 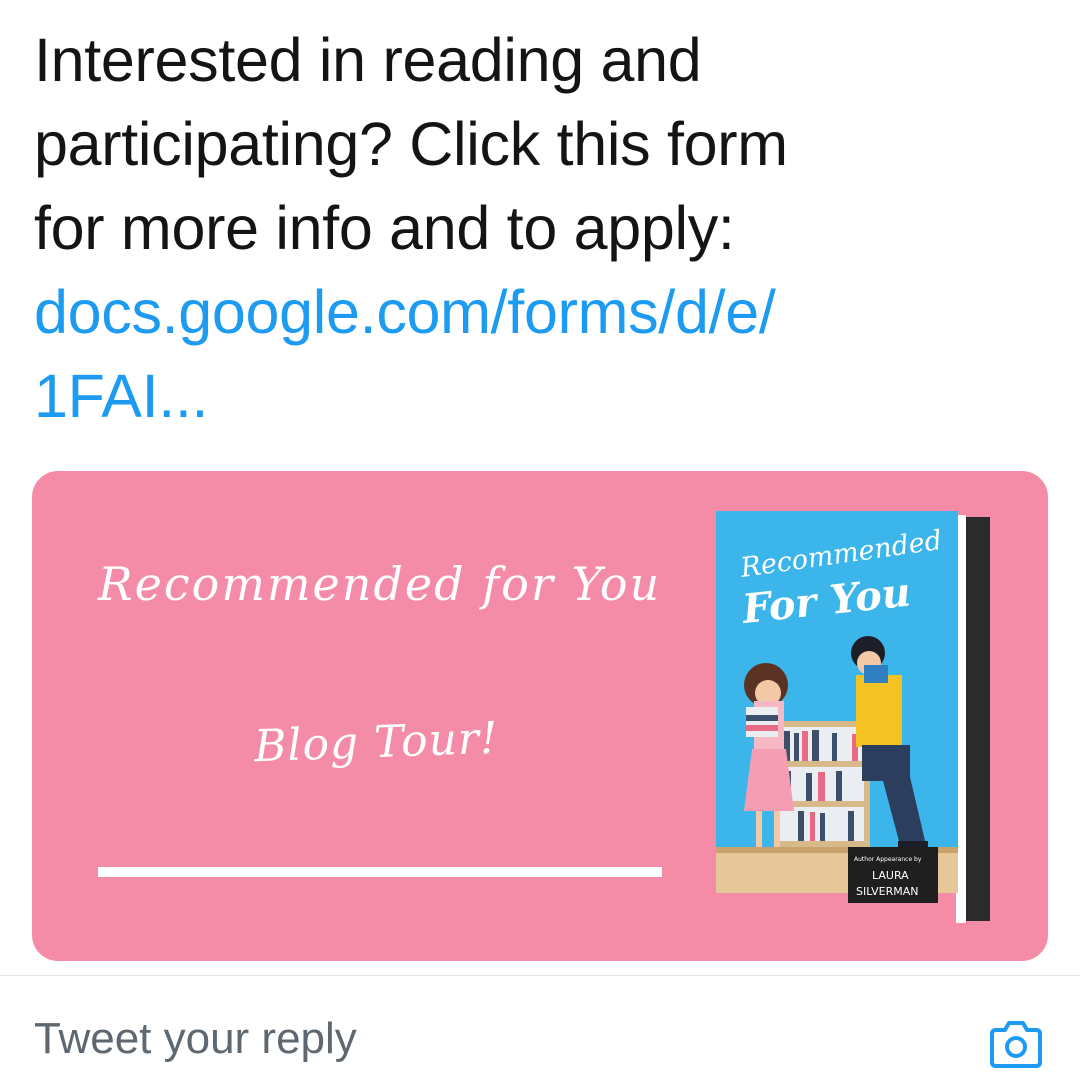 What do you see at coordinates (484, 1039) in the screenshot?
I see `reply-input: Tweet your reply` at bounding box center [484, 1039].